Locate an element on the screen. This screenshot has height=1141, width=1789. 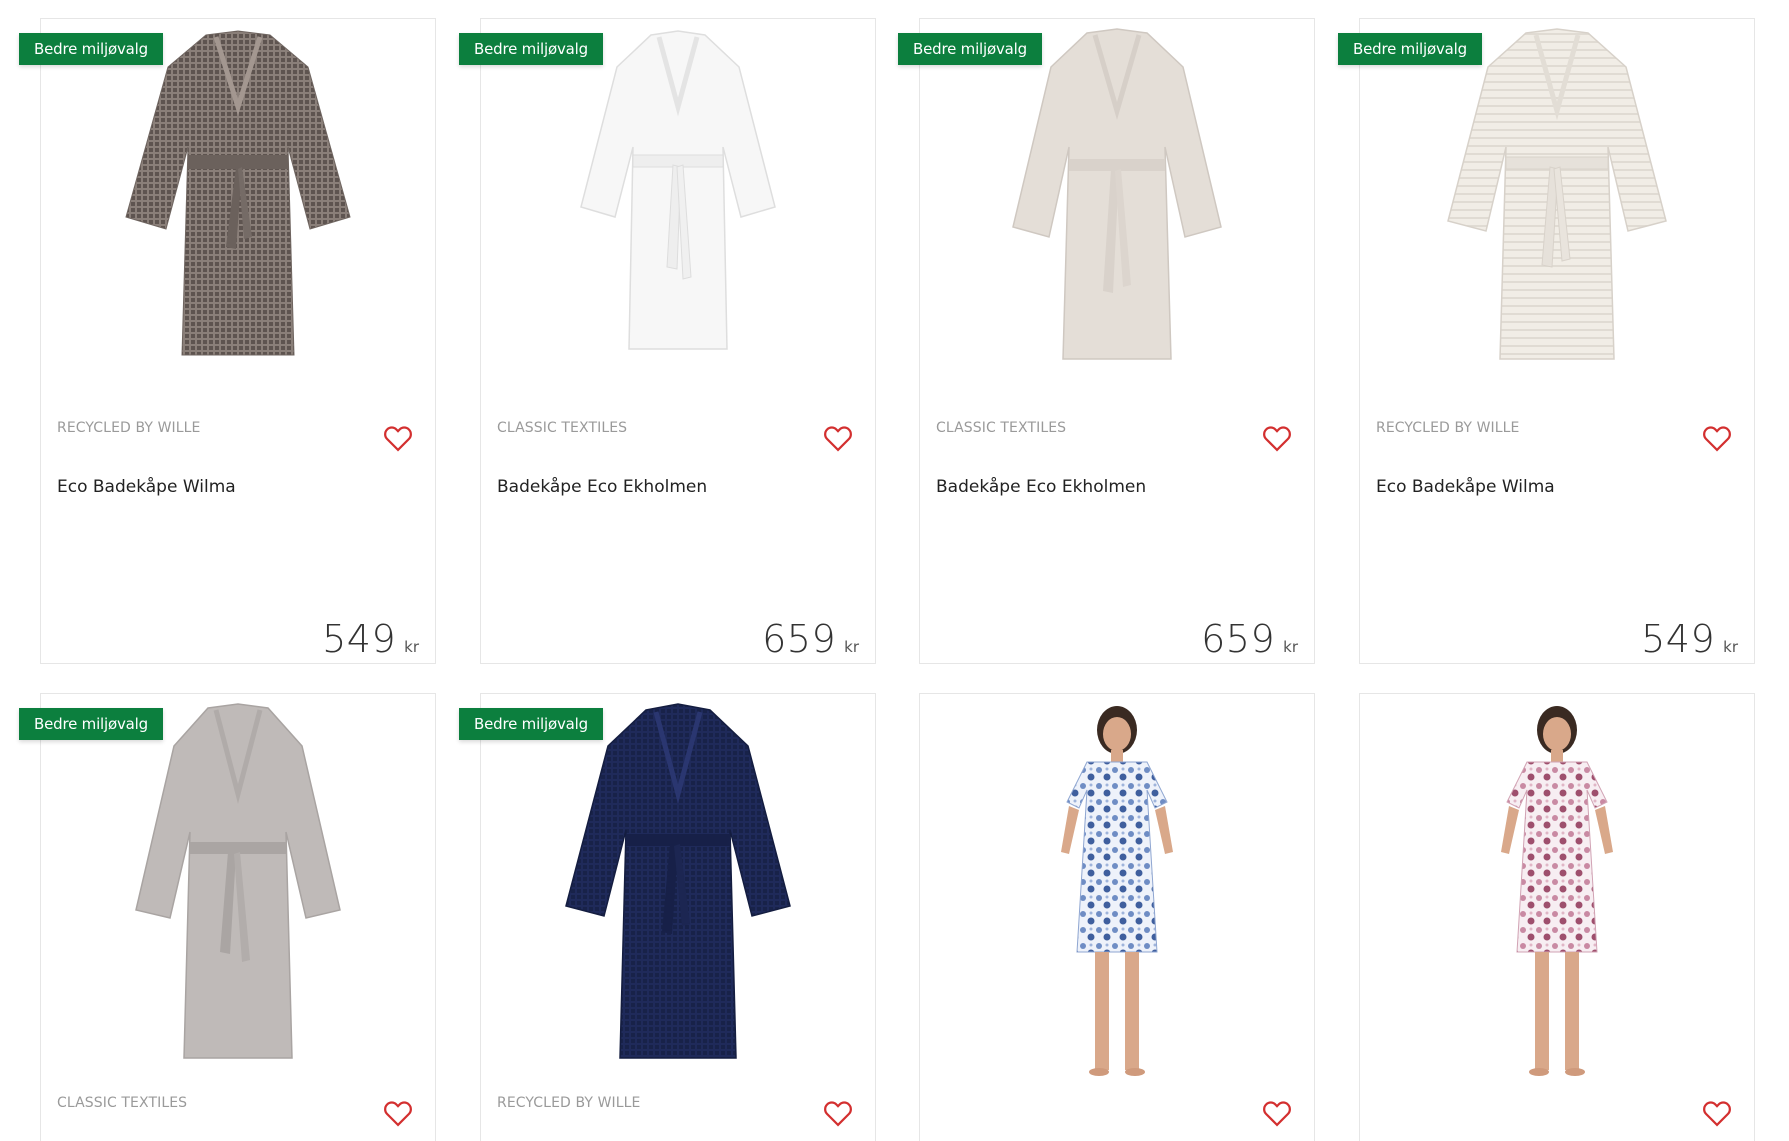
product-card: Bedre miljøvalg CLASSIC TEXTILES is located at coordinates (227, 917).